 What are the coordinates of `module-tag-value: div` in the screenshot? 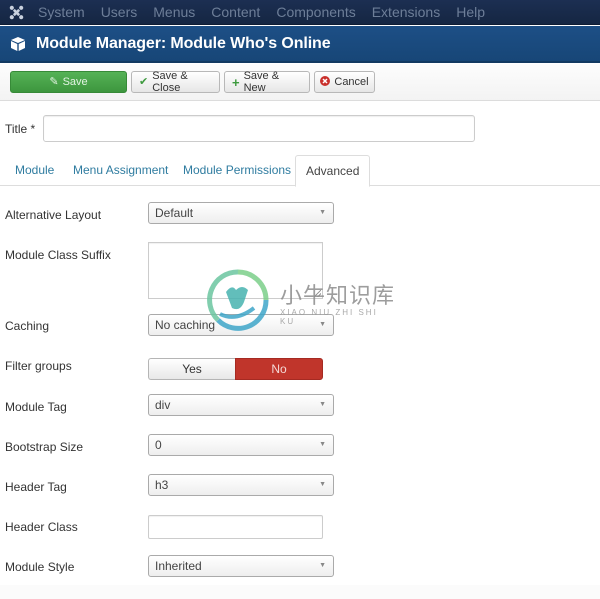 It's located at (163, 405).